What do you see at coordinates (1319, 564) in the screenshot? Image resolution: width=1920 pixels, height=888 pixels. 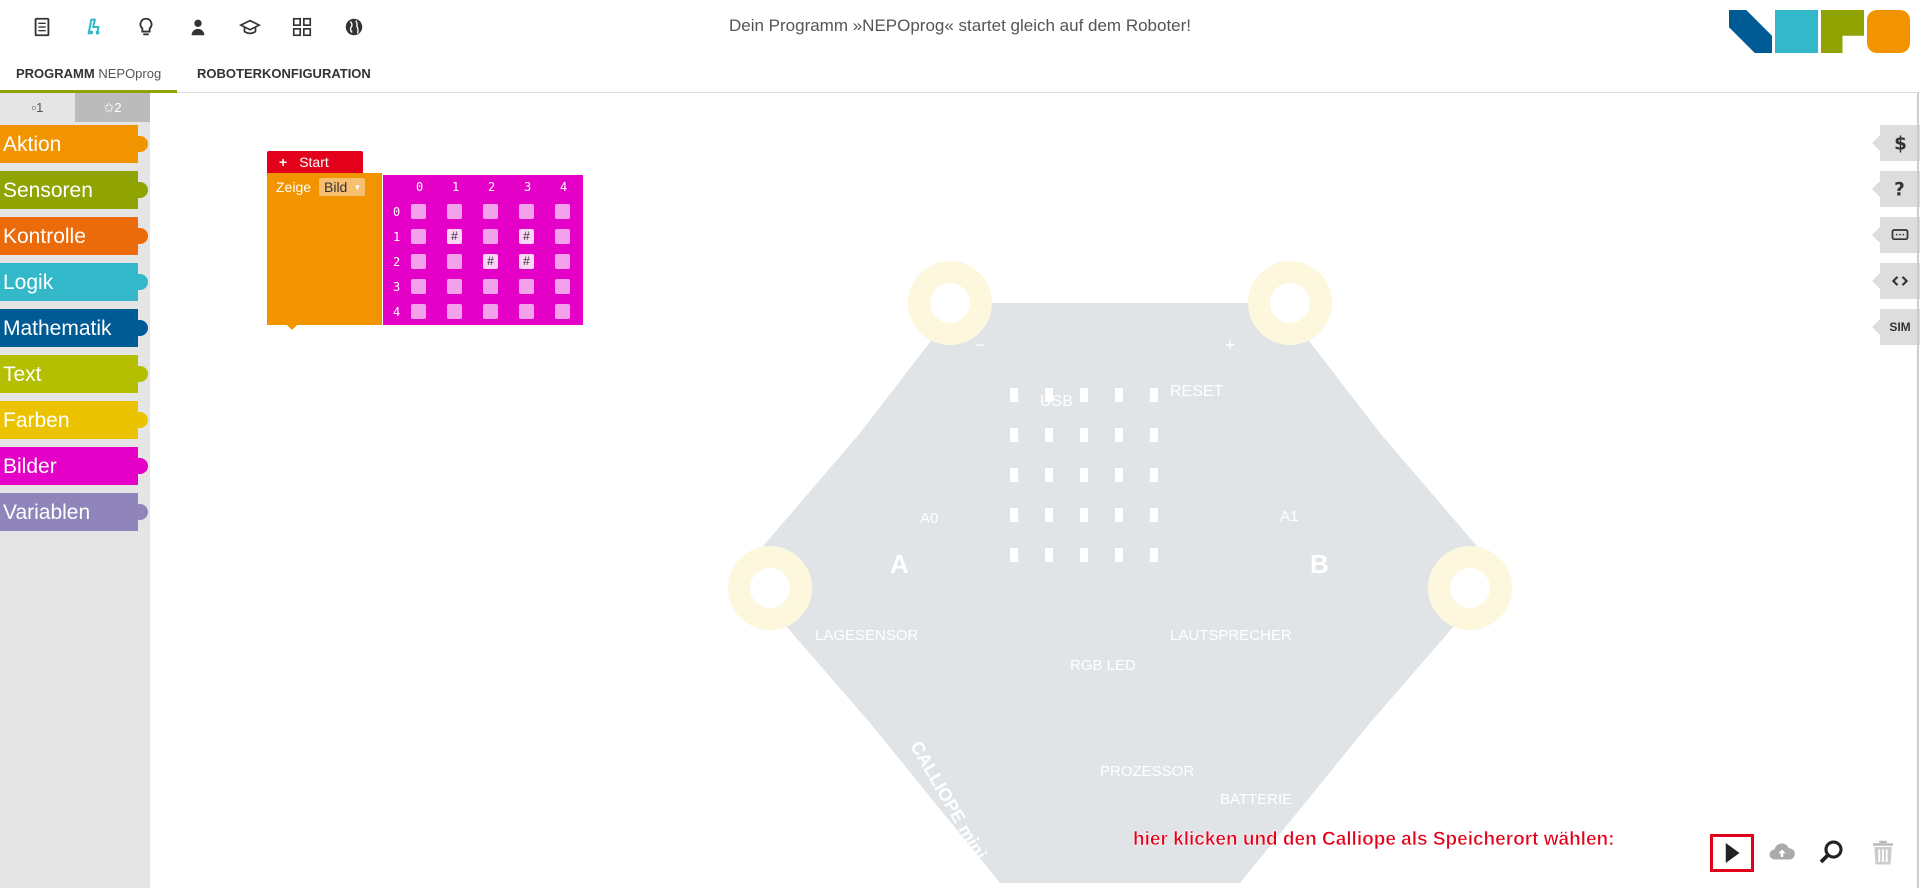 I see `button-b-label: B` at bounding box center [1319, 564].